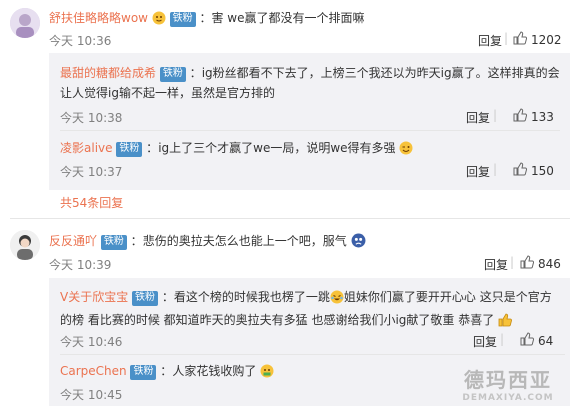 The height and width of the screenshot is (406, 578). I want to click on watermark-domain: DEMAXIYA.COM, so click(508, 398).